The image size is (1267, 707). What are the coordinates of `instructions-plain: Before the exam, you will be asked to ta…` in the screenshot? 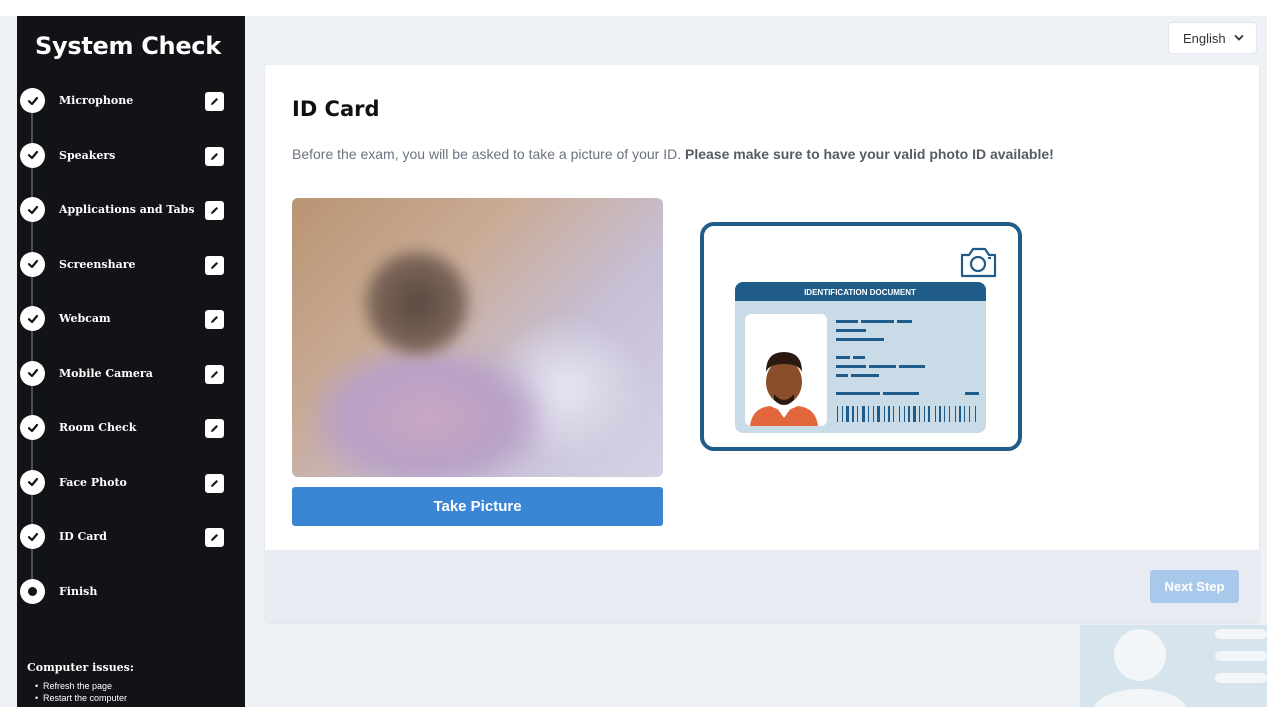 It's located at (488, 154).